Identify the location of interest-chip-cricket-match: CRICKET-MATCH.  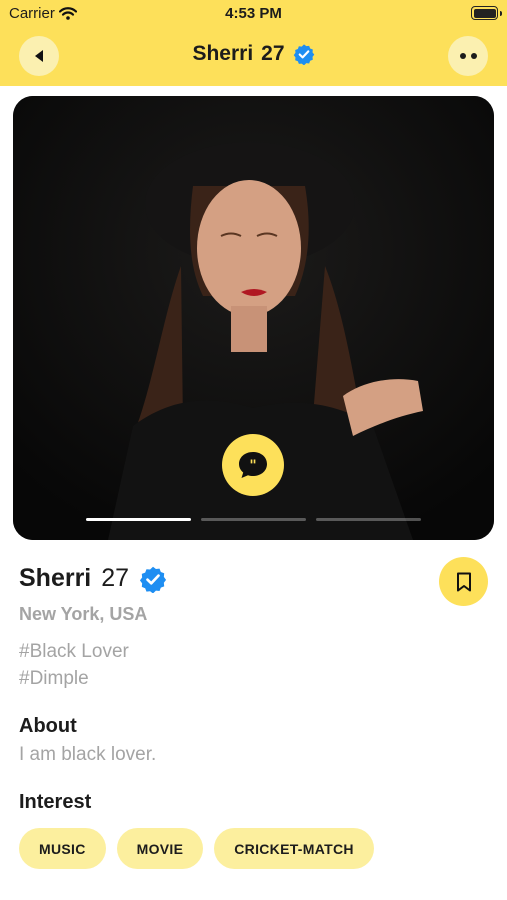
(294, 848).